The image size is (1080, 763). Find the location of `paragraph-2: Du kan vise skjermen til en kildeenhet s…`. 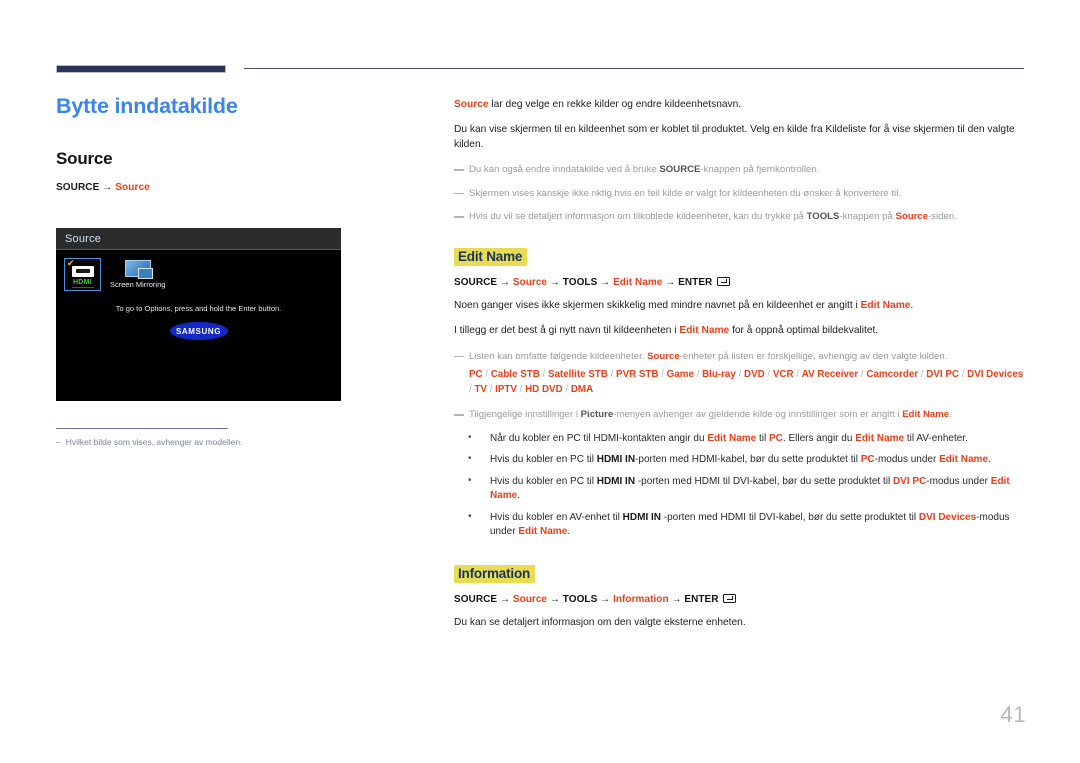

paragraph-2: Du kan vise skjermen til en kildeenhet s… is located at coordinates (734, 137).